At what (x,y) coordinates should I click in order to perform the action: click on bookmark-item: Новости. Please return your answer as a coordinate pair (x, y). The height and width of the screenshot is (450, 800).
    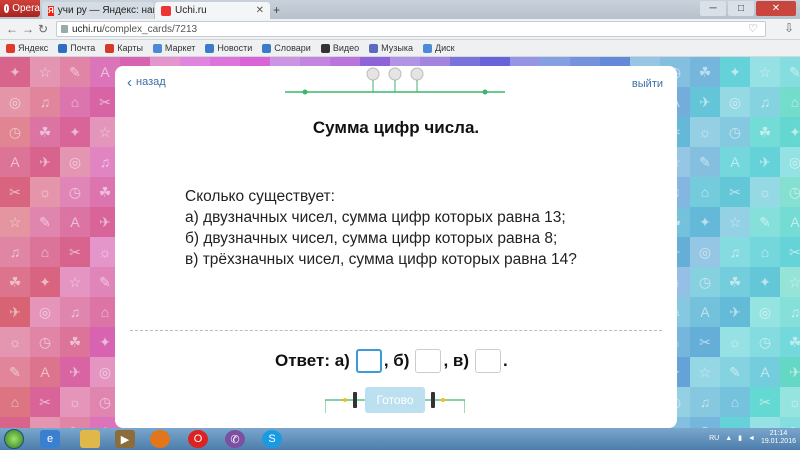
    Looking at the image, I should click on (228, 48).